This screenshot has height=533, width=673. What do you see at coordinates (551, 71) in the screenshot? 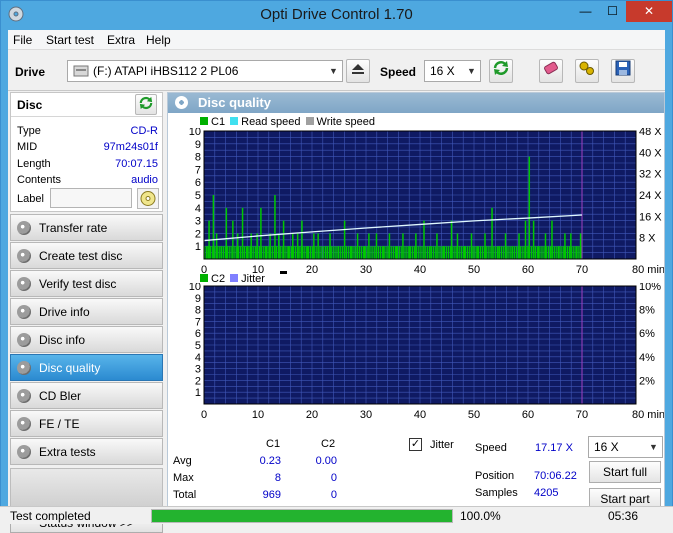
I see `erase-button` at bounding box center [551, 71].